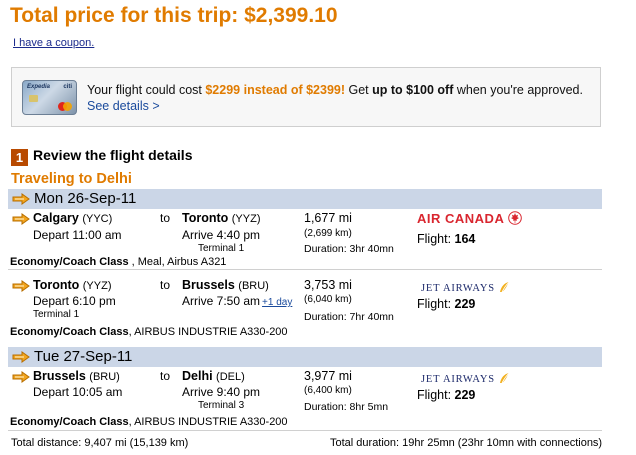 The height and width of the screenshot is (455, 636). I want to click on distance-km: (6,040 km), so click(328, 299).